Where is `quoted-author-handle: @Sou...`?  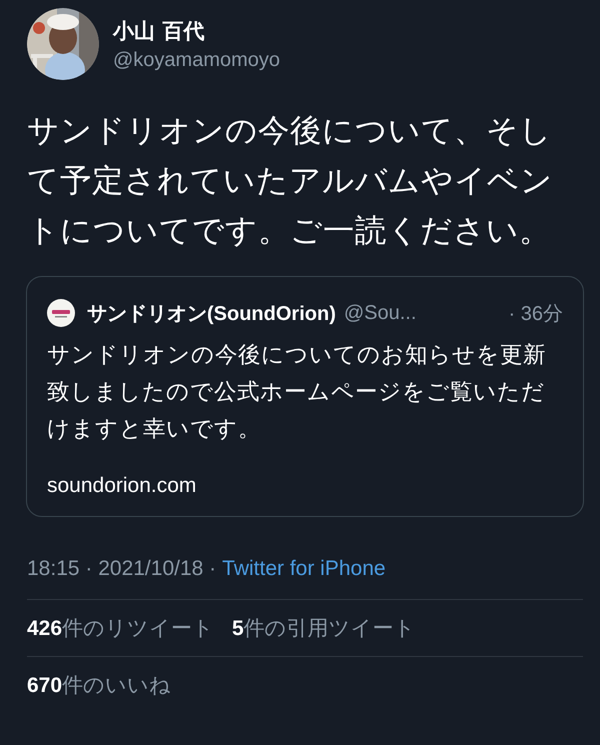
quoted-author-handle: @Sou... is located at coordinates (380, 313).